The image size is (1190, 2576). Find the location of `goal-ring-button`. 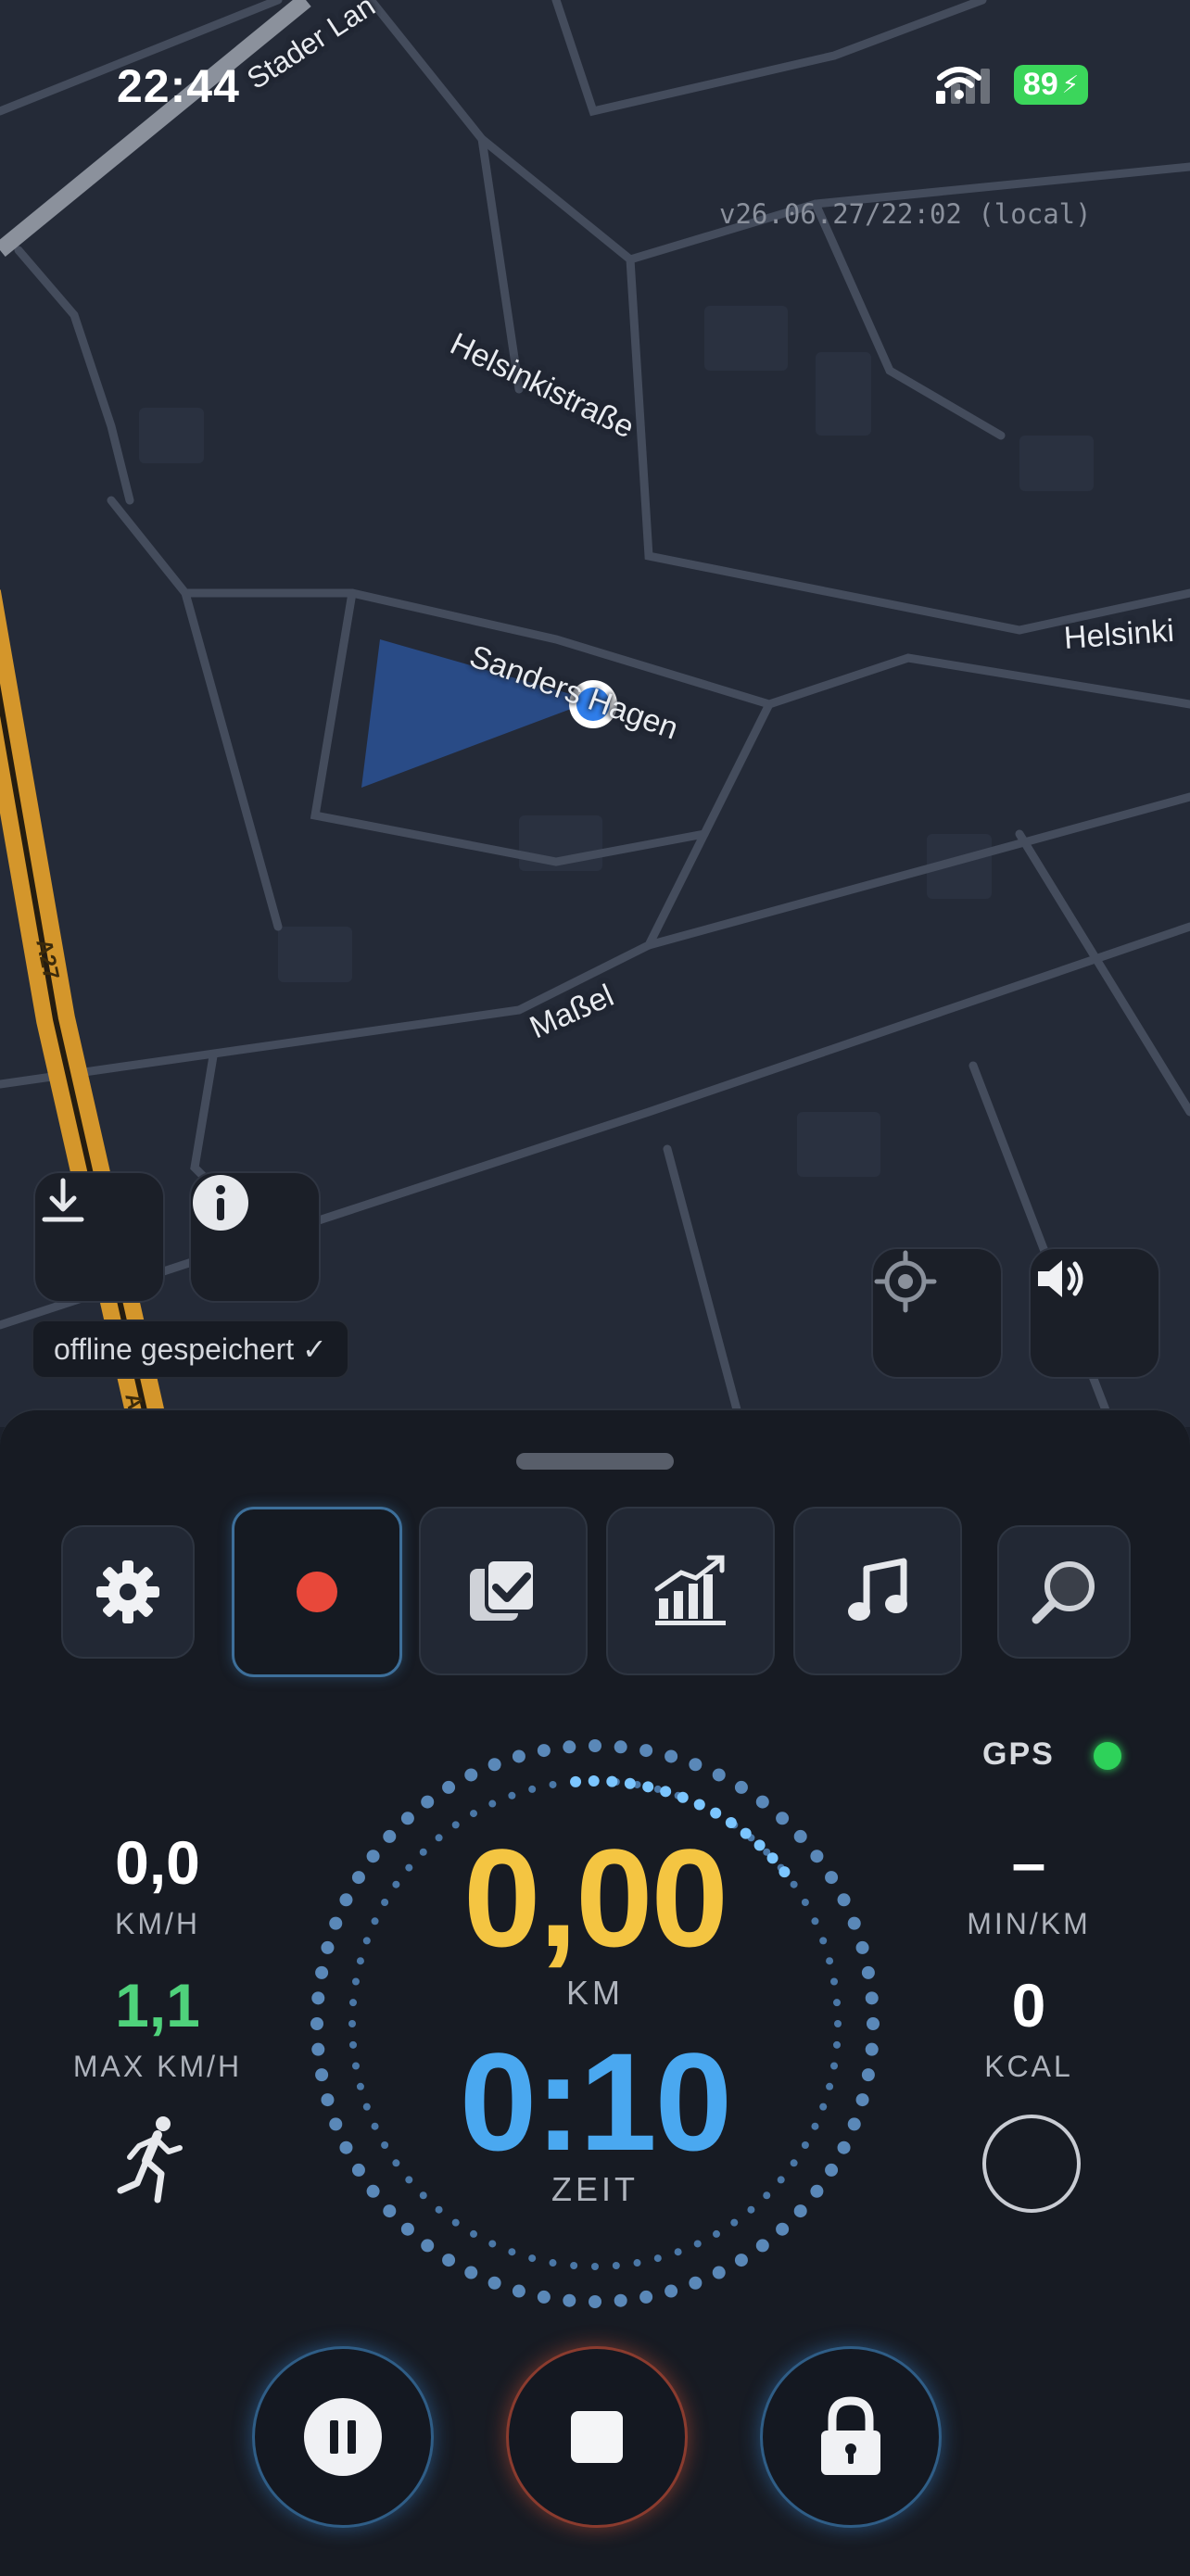

goal-ring-button is located at coordinates (1031, 2164).